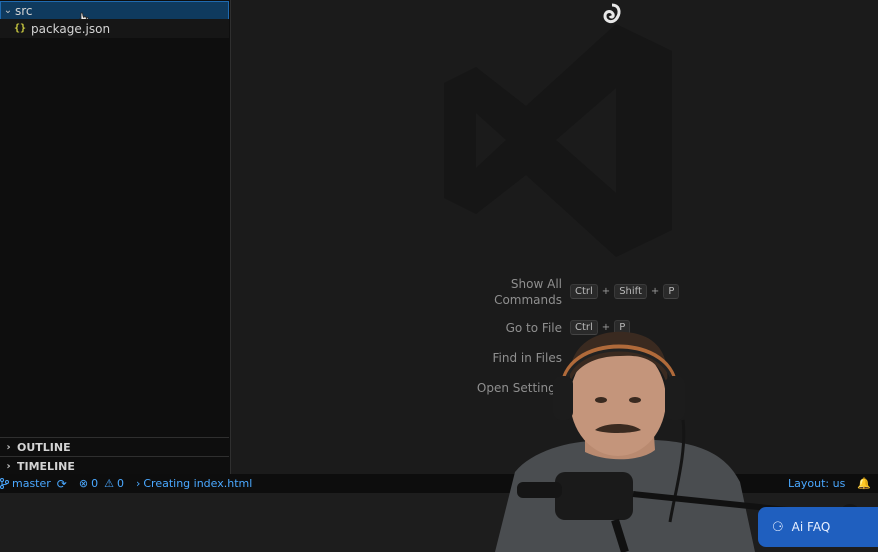 This screenshot has width=878, height=552. What do you see at coordinates (536, 284) in the screenshot?
I see `shortcut-label: Show All` at bounding box center [536, 284].